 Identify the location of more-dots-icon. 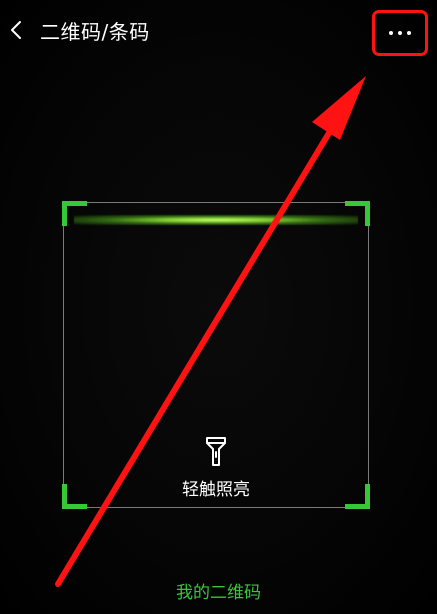
(400, 33).